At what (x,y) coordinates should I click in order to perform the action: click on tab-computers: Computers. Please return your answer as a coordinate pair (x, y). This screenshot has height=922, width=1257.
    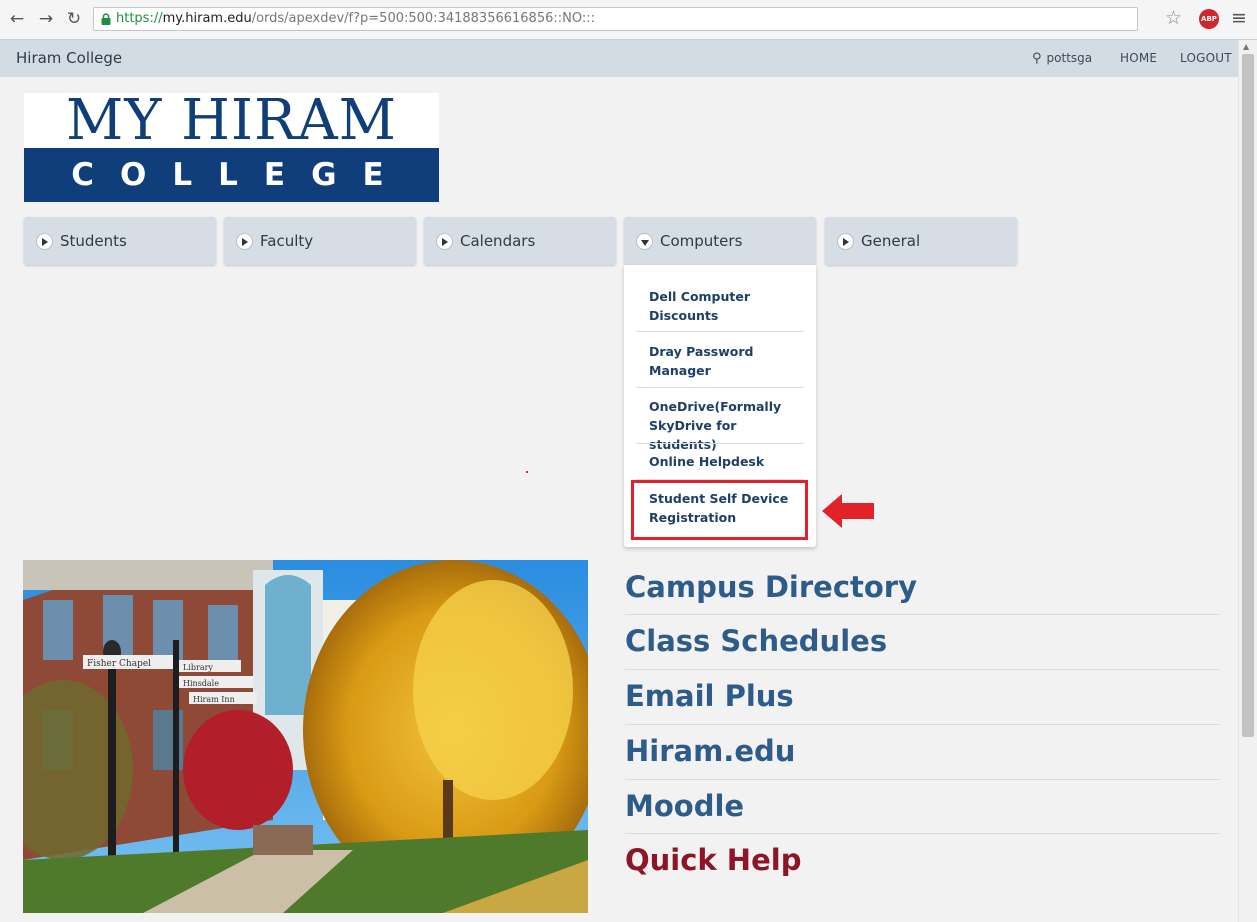
    Looking at the image, I should click on (720, 241).